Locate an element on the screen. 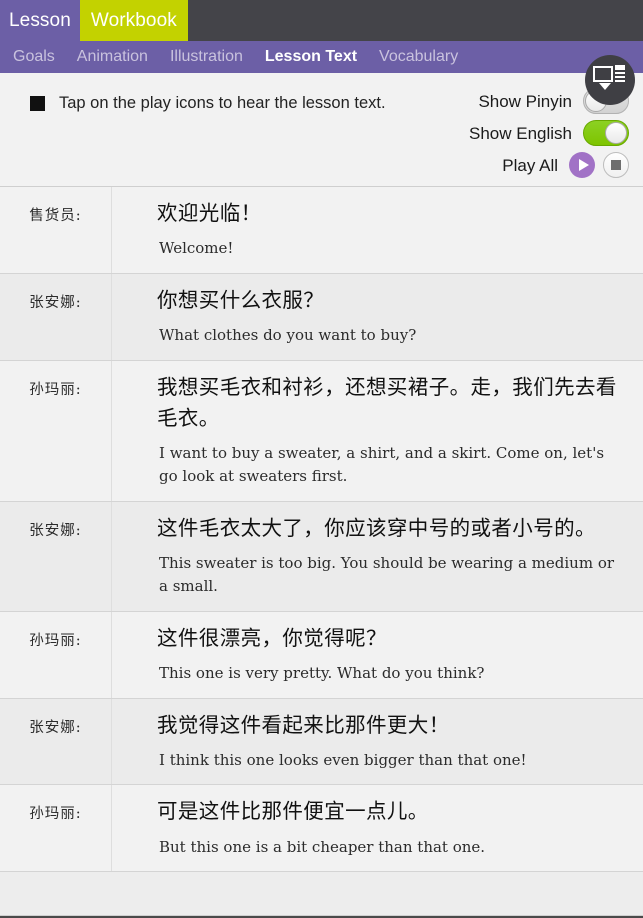 The height and width of the screenshot is (918, 643). nav-item-lesson-text: Lesson Text is located at coordinates (311, 57).